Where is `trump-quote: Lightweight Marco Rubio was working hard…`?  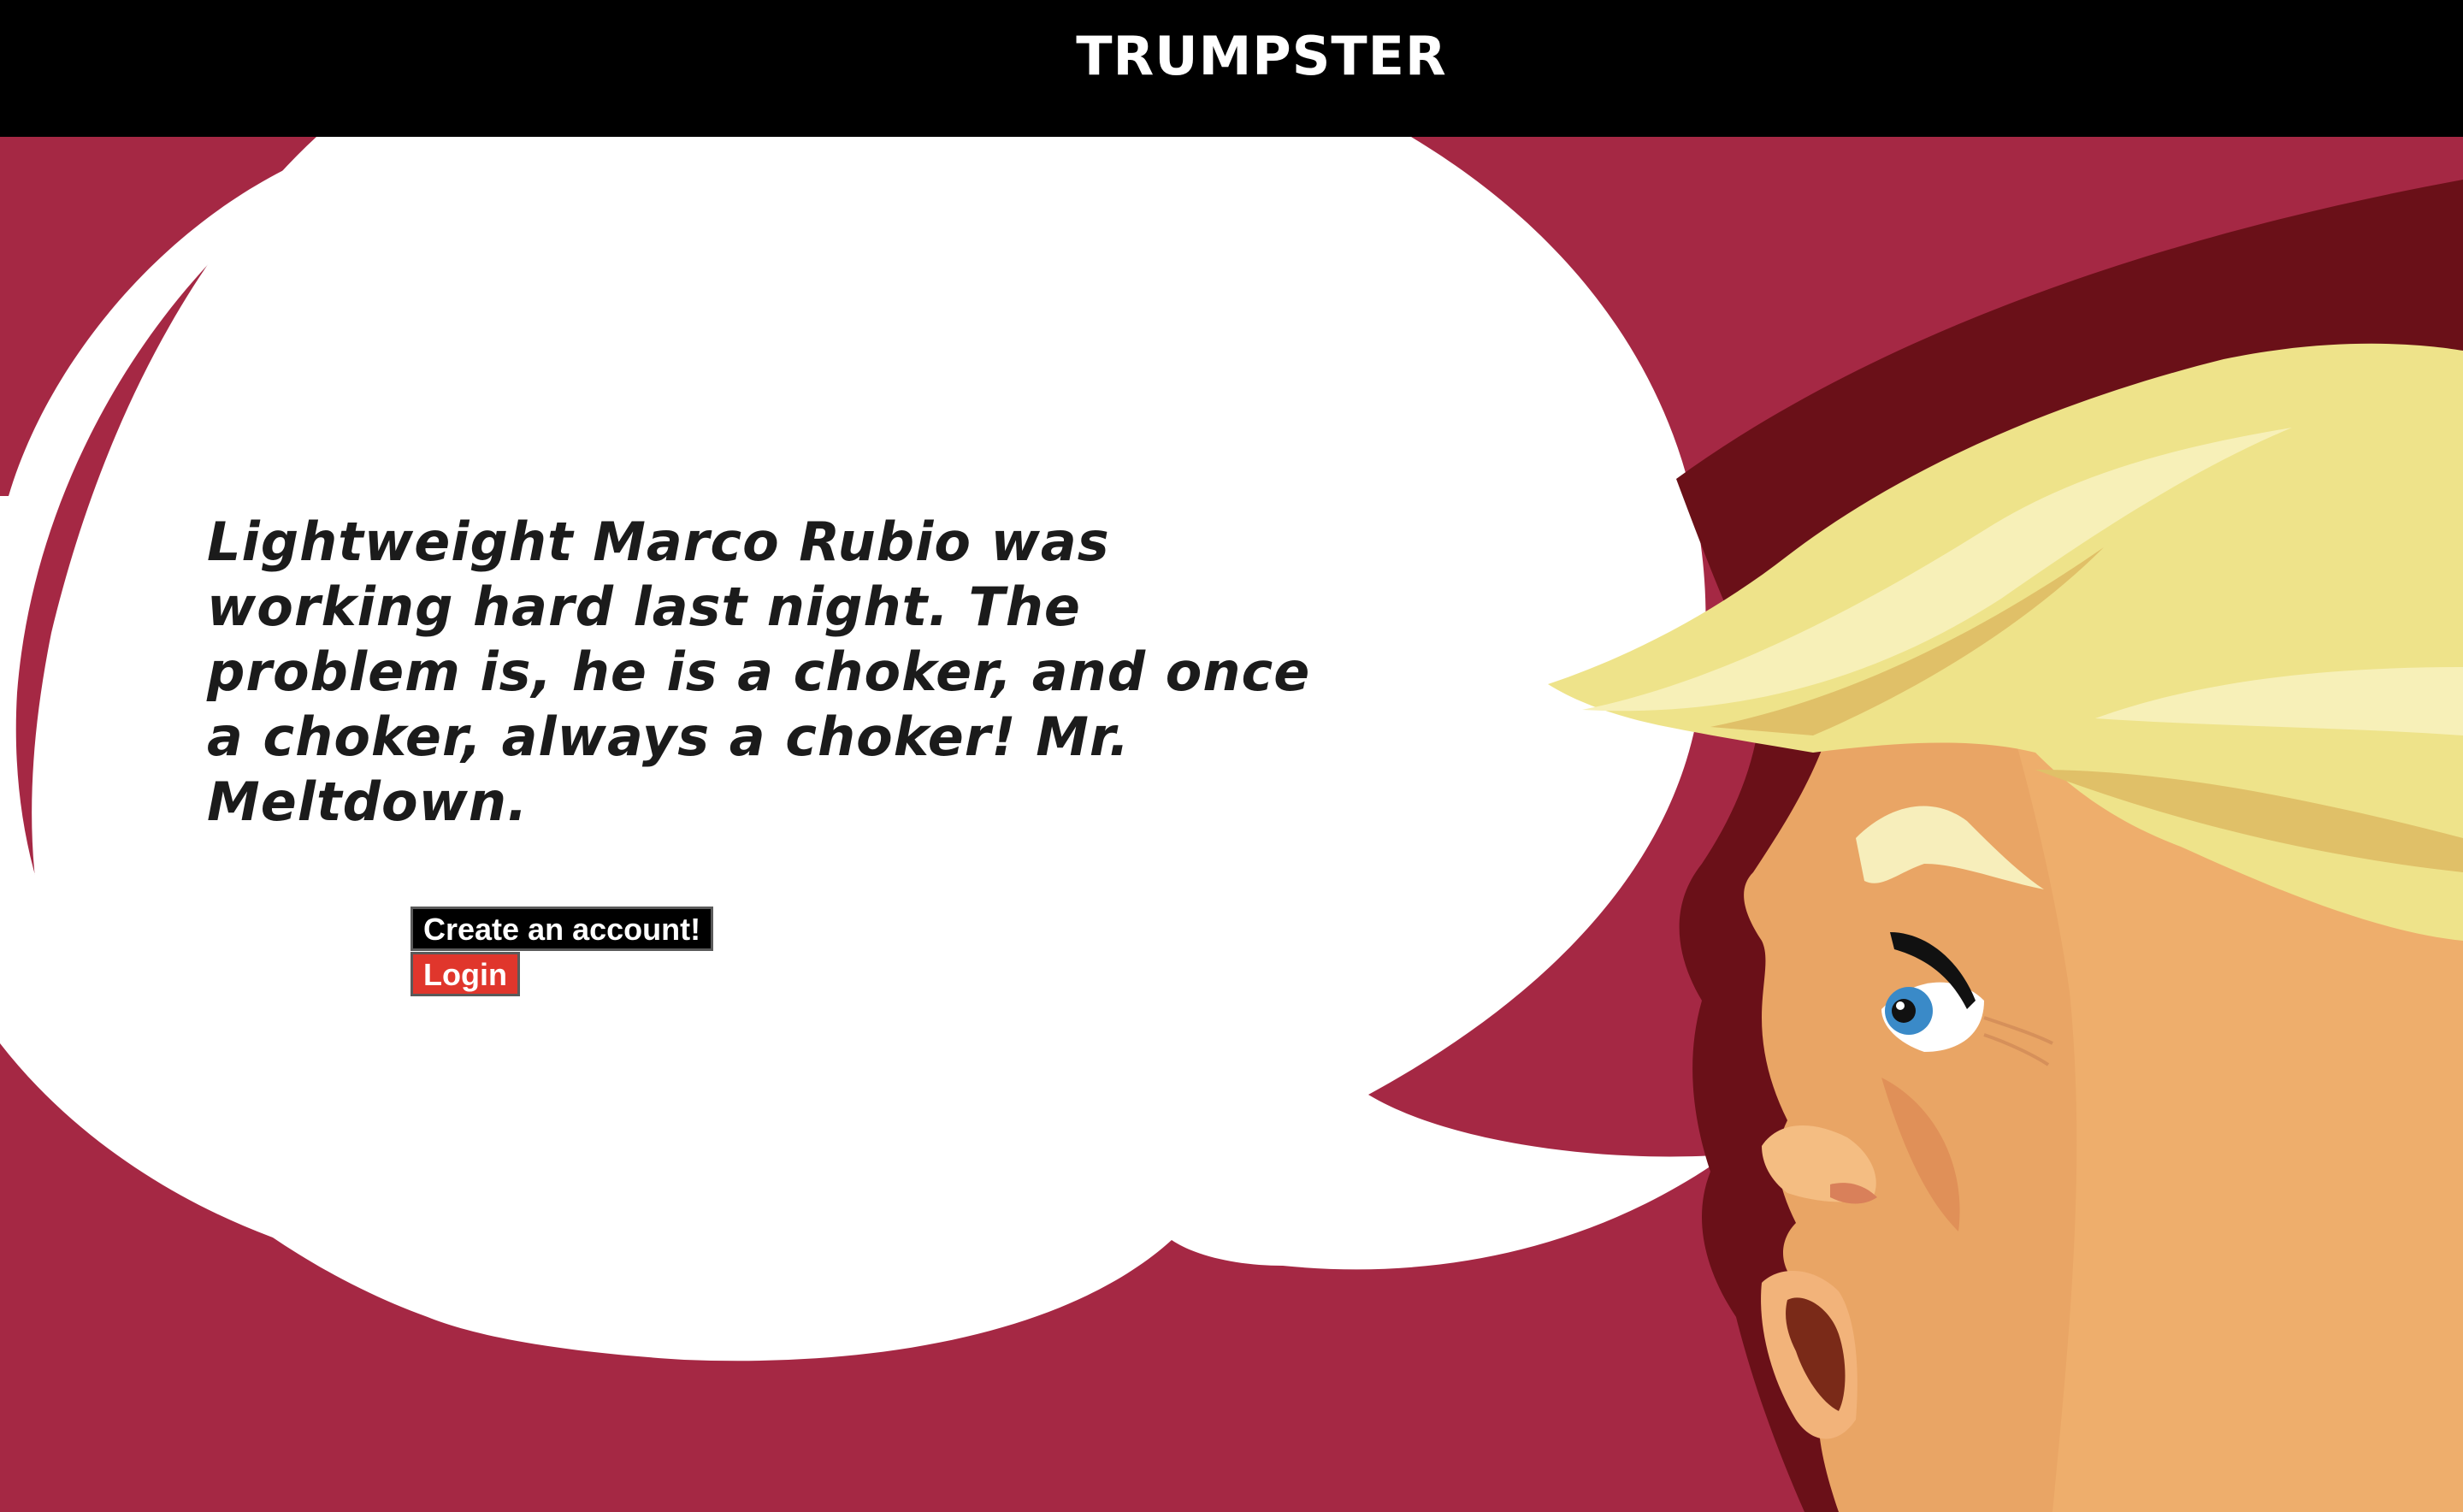
trump-quote: Lightweight Marco Rubio was working hard… is located at coordinates (759, 672).